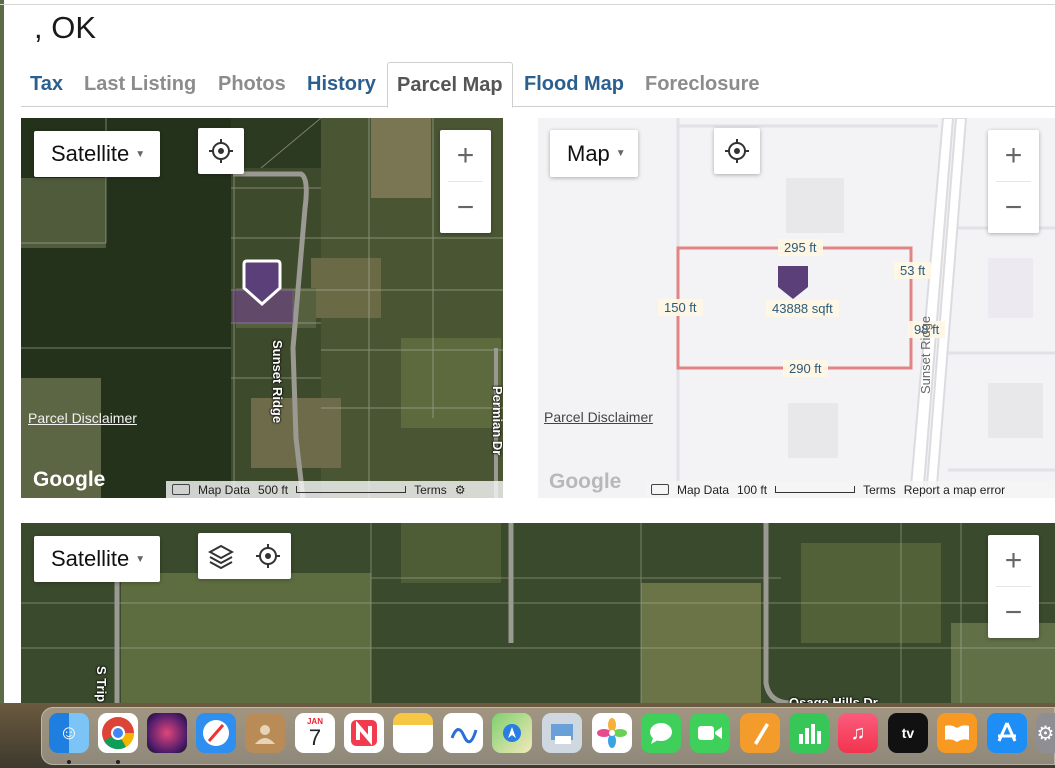 The image size is (1055, 768). I want to click on dimension-right-top: 53 ft, so click(913, 270).